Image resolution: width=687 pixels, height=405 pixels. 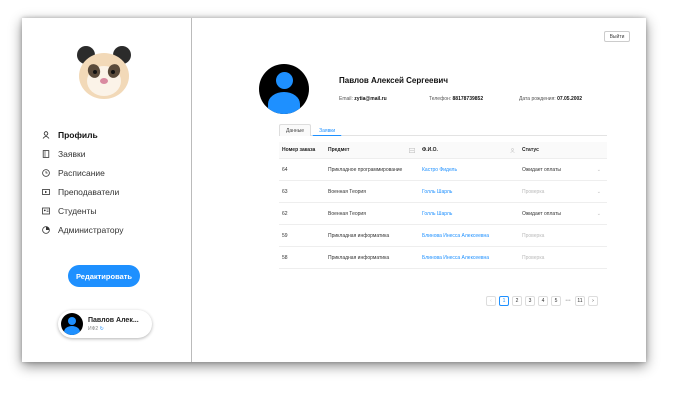 I want to click on sidebar-nav: Профиль Заявки Расписание Преподаватели, so click(x=82, y=182).